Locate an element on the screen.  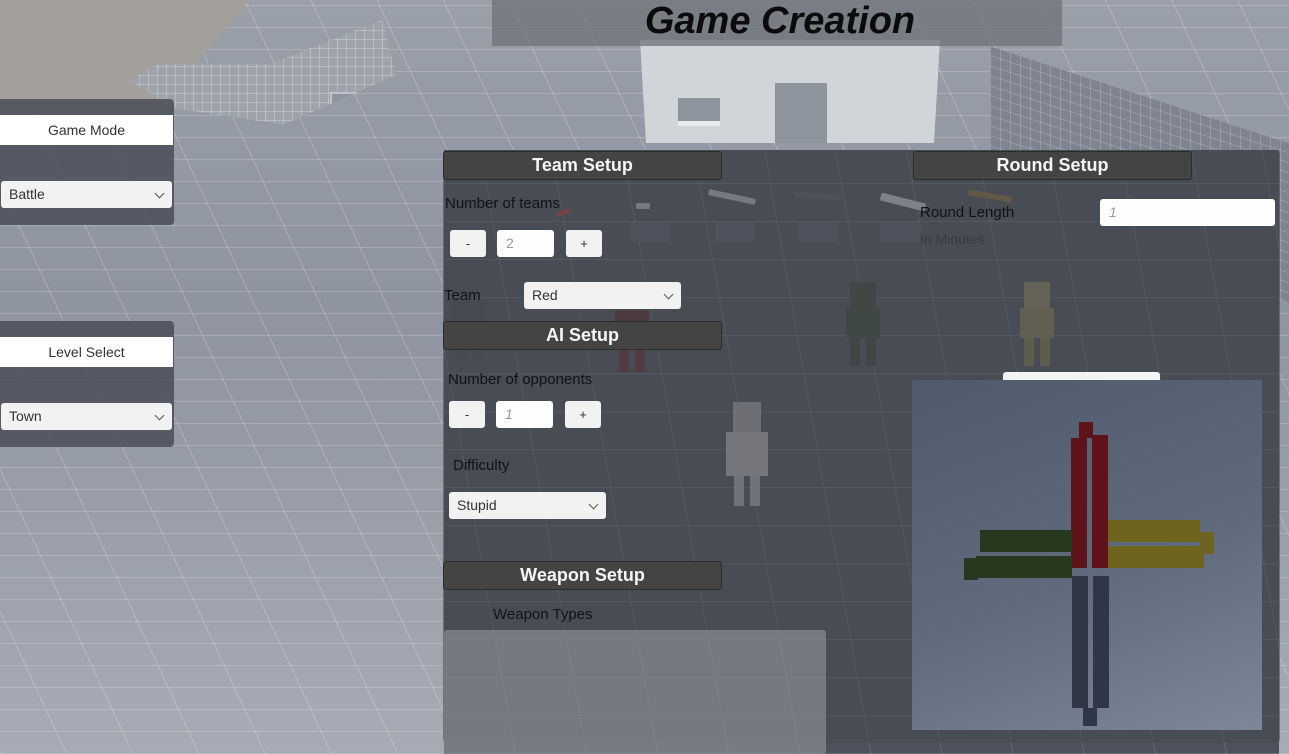
green-spawn-tip is located at coordinates (971, 569).